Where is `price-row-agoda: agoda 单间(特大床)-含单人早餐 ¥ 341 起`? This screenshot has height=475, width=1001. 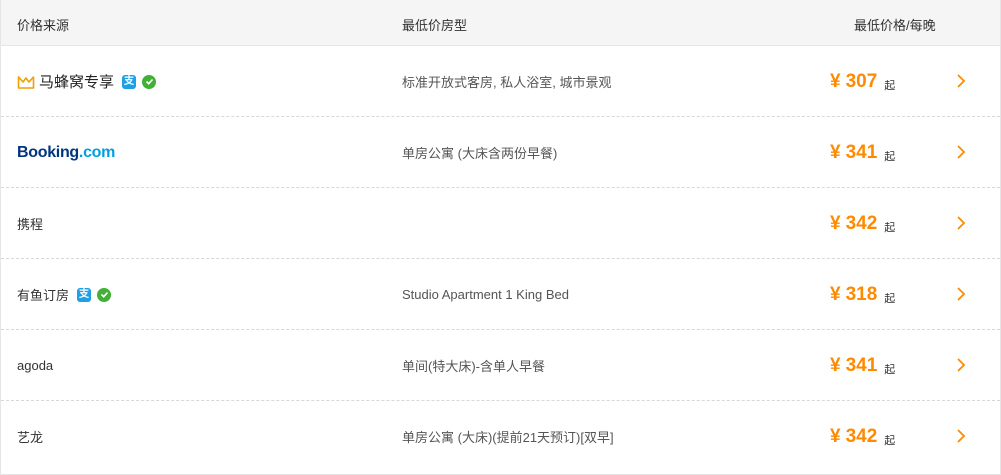
price-row-agoda: agoda 单间(特大床)-含单人早餐 ¥ 341 起 is located at coordinates (500, 365).